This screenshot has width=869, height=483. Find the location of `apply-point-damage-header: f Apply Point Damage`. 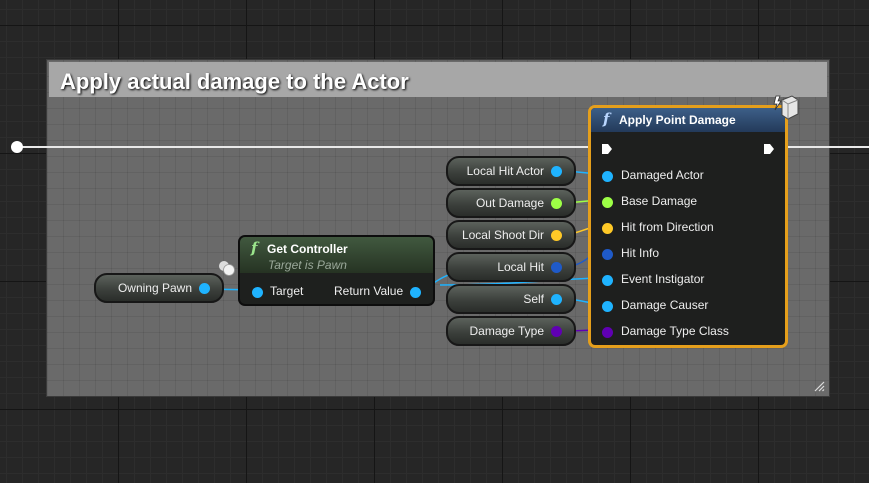

apply-point-damage-header: f Apply Point Damage is located at coordinates (688, 120).